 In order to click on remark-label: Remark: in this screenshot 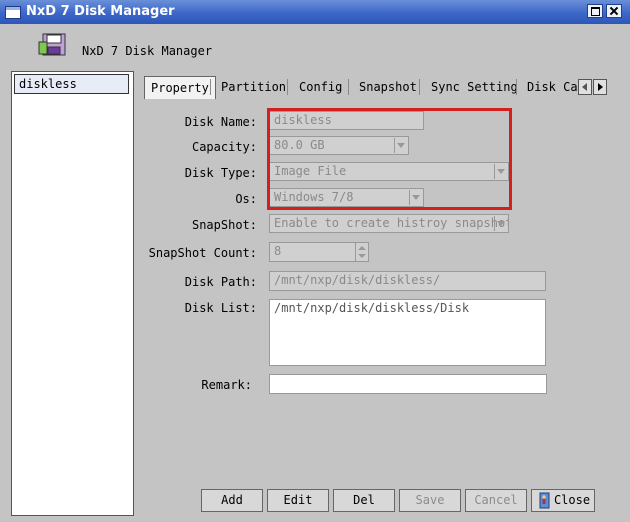, I will do `click(226, 385)`.